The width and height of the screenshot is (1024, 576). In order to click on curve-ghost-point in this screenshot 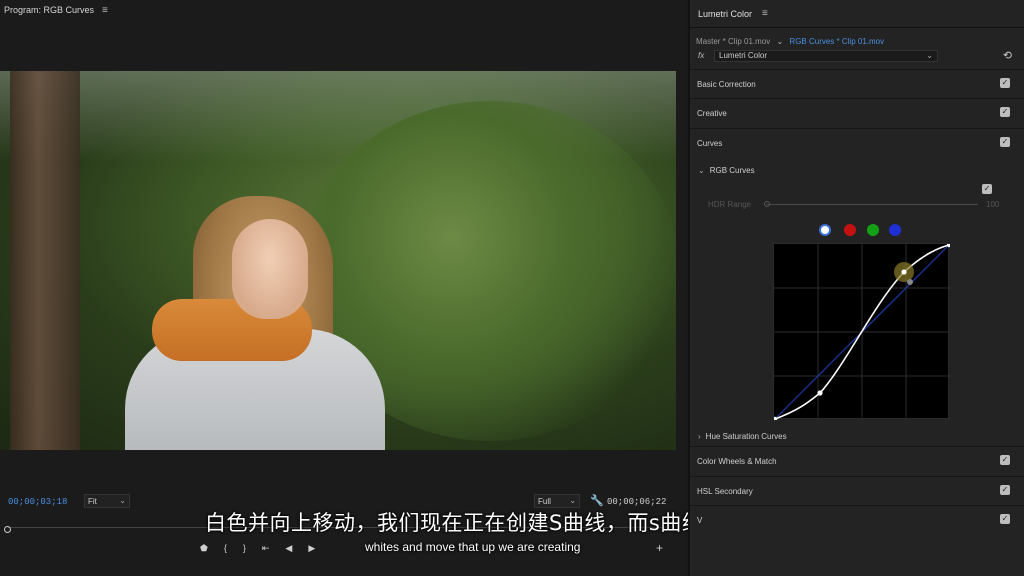, I will do `click(910, 282)`.